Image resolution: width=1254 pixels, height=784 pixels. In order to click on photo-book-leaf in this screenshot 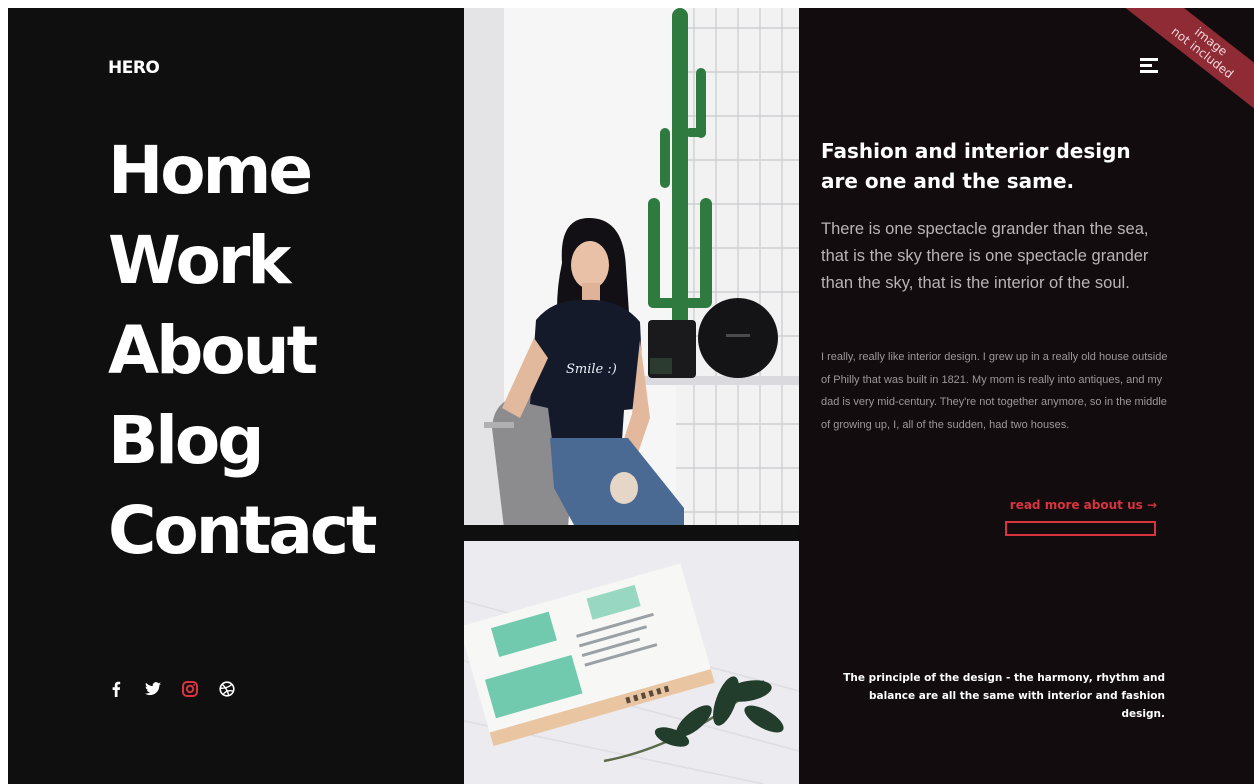, I will do `click(631, 662)`.